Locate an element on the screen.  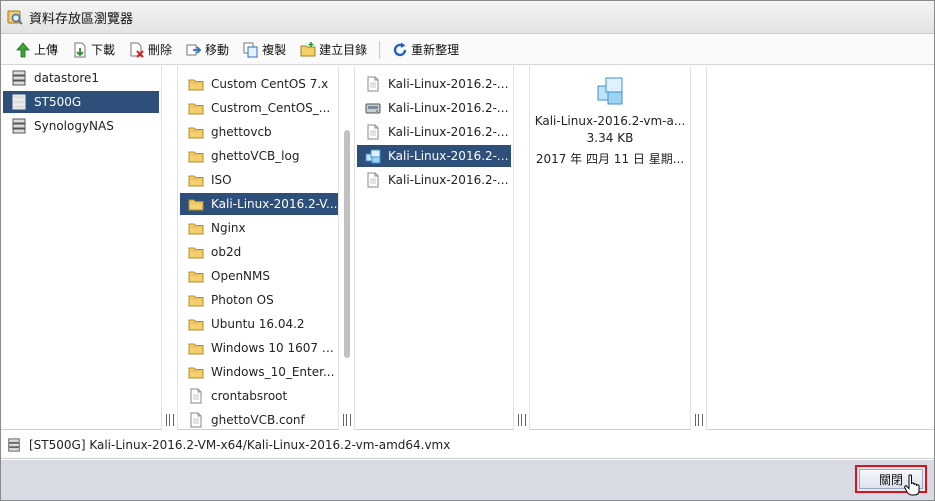
hand-cursor-icon is located at coordinates (912, 485).